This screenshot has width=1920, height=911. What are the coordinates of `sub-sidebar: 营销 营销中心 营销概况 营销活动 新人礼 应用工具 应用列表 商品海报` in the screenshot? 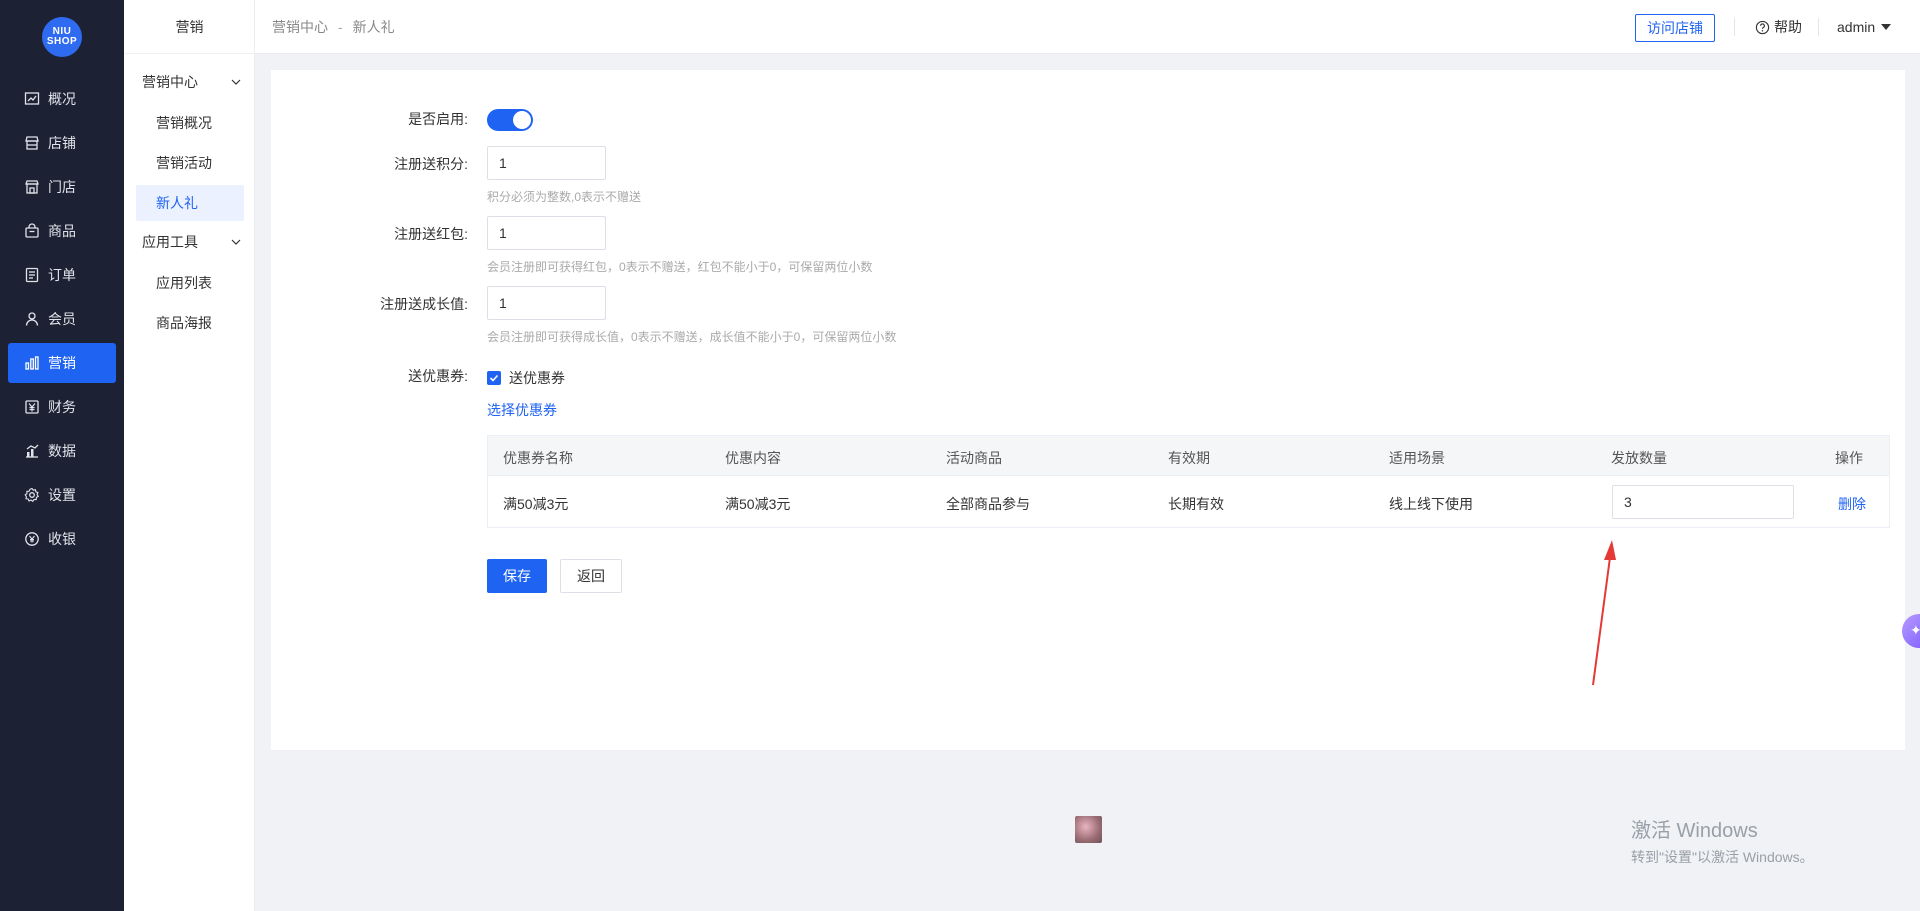 It's located at (189, 455).